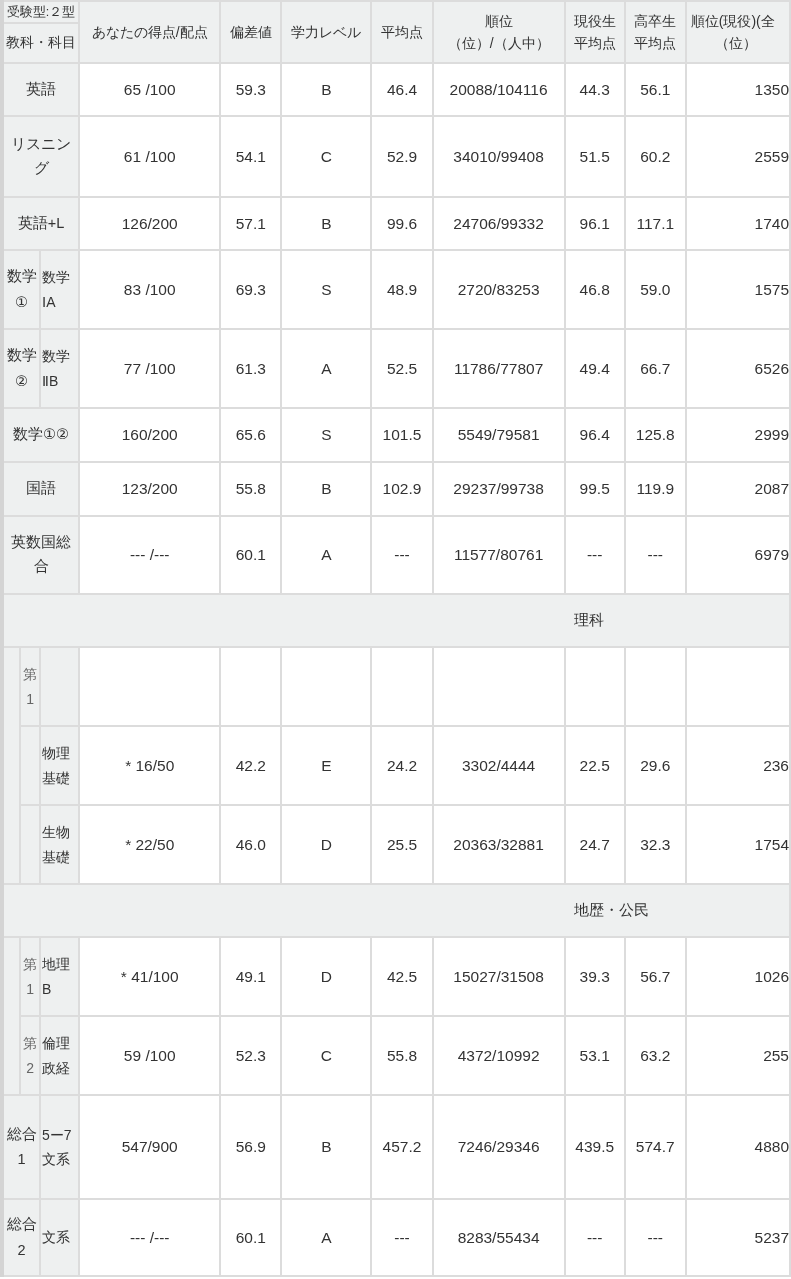 The height and width of the screenshot is (1279, 791). I want to click on table-cell: 24.2, so click(402, 765).